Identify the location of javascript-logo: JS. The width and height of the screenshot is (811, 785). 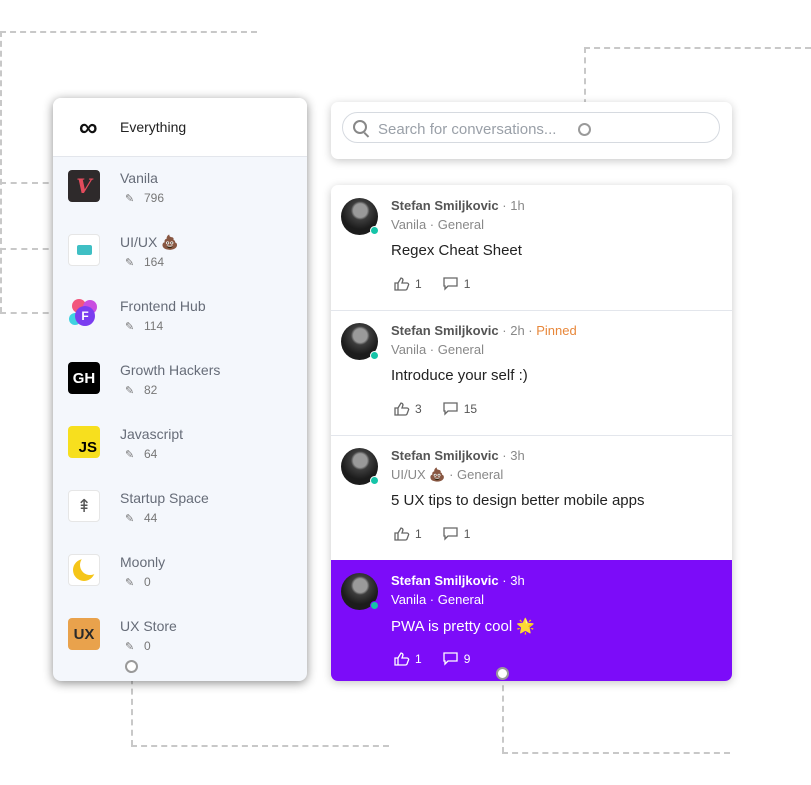
(84, 442).